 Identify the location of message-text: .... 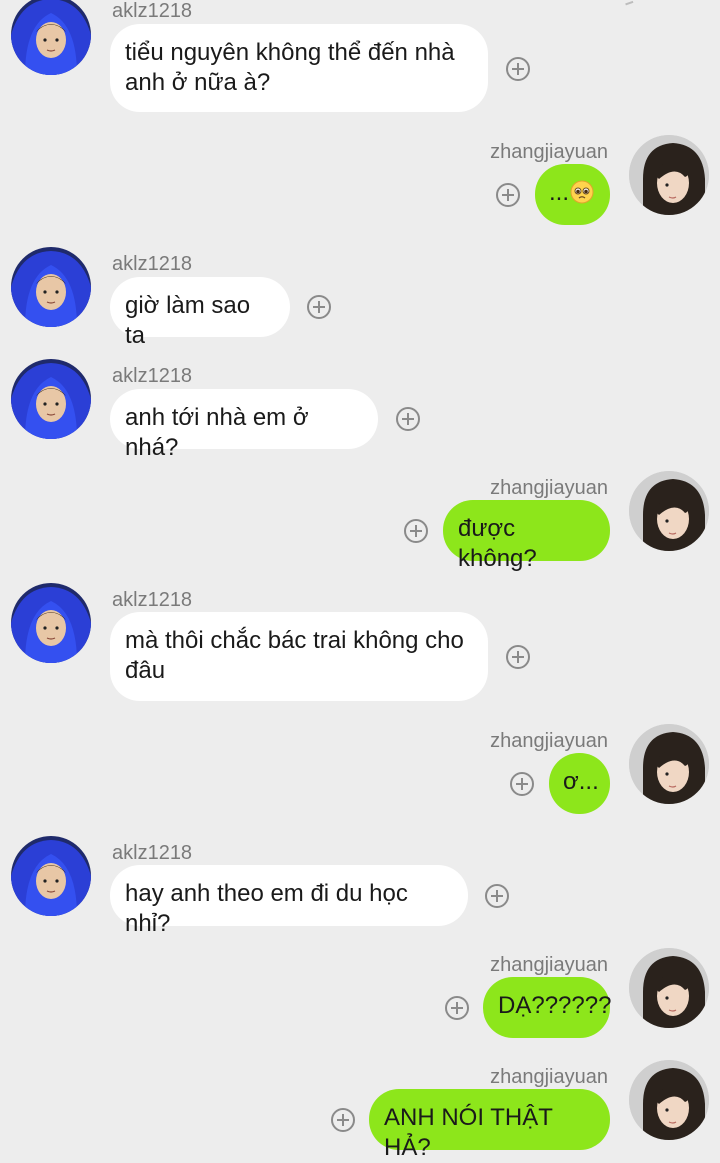
(559, 192).